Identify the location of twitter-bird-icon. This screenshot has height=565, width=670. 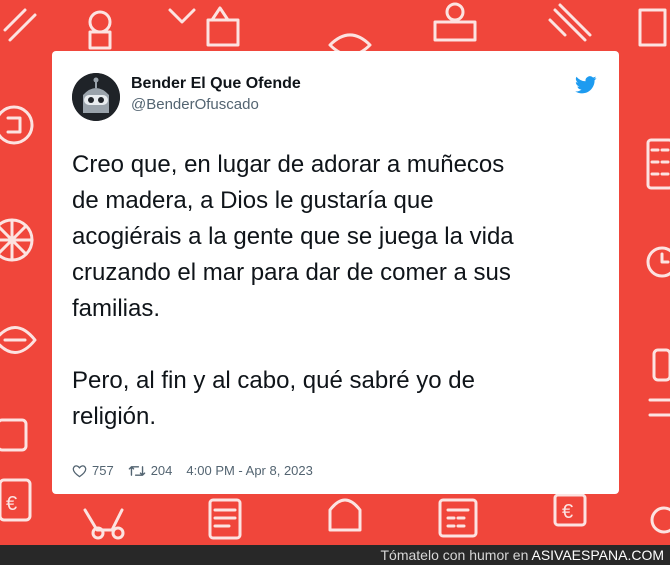
(586, 85).